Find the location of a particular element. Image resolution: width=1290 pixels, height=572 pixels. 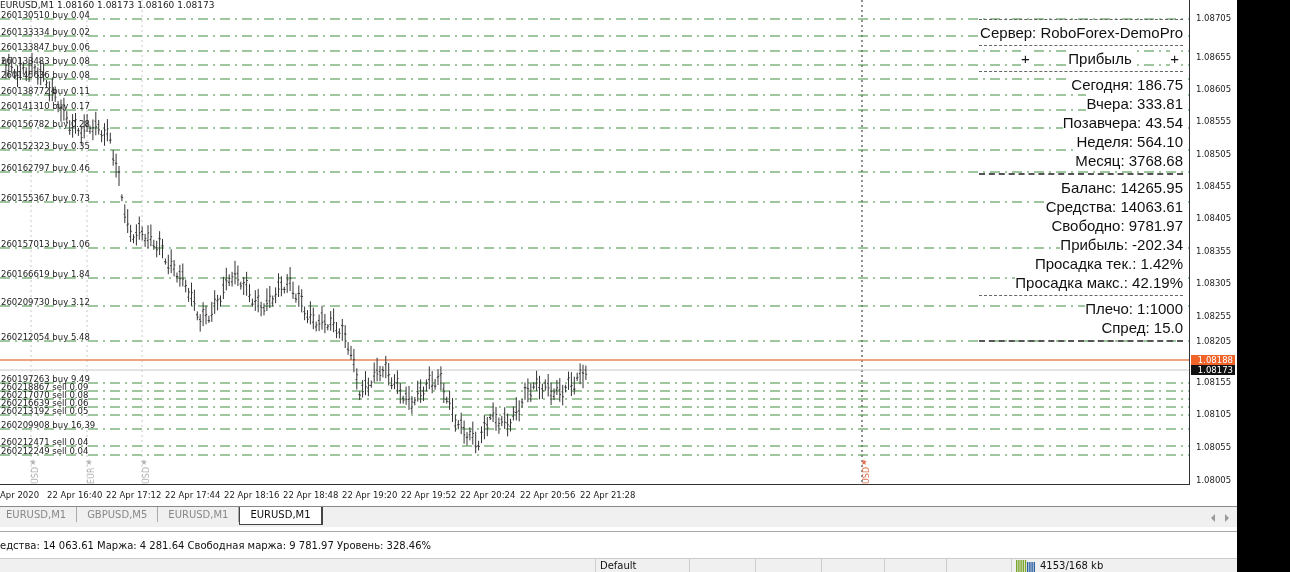

order-label: 260217070 sell 0.08 is located at coordinates (45, 395).